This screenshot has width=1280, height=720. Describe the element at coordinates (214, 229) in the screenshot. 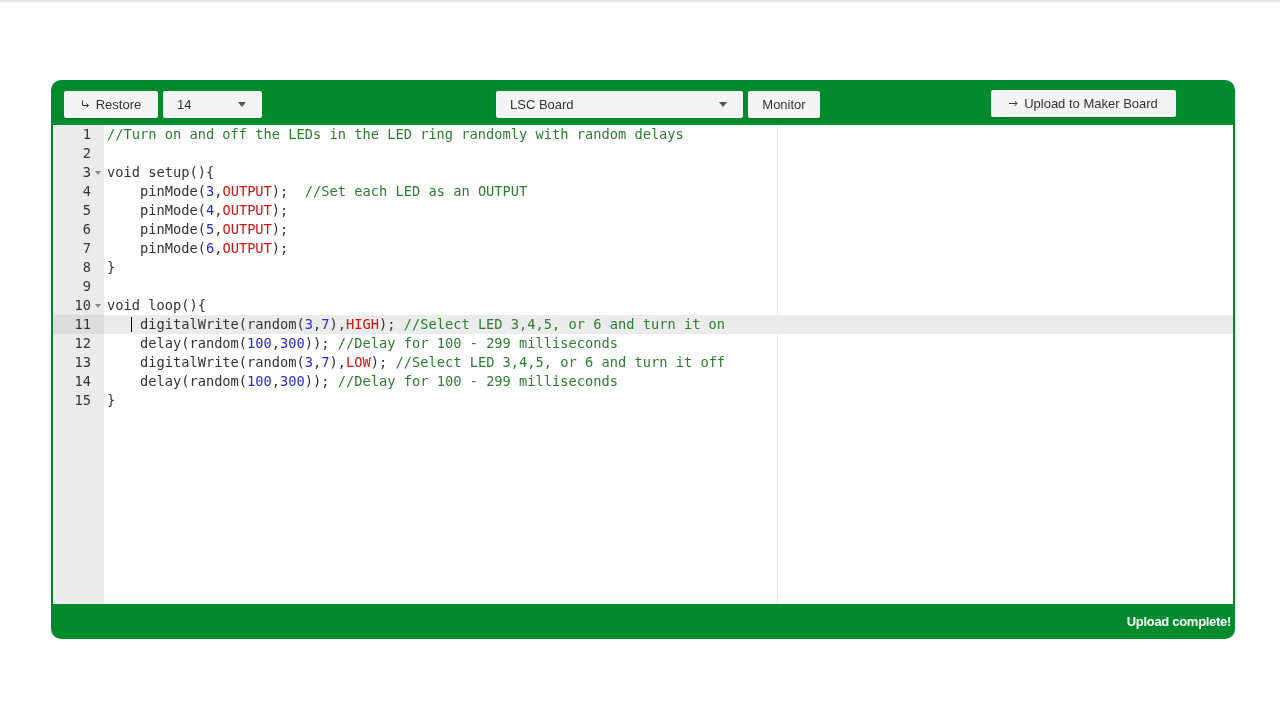

I see `code-line: pinMode(5,OUTPUT);` at that location.